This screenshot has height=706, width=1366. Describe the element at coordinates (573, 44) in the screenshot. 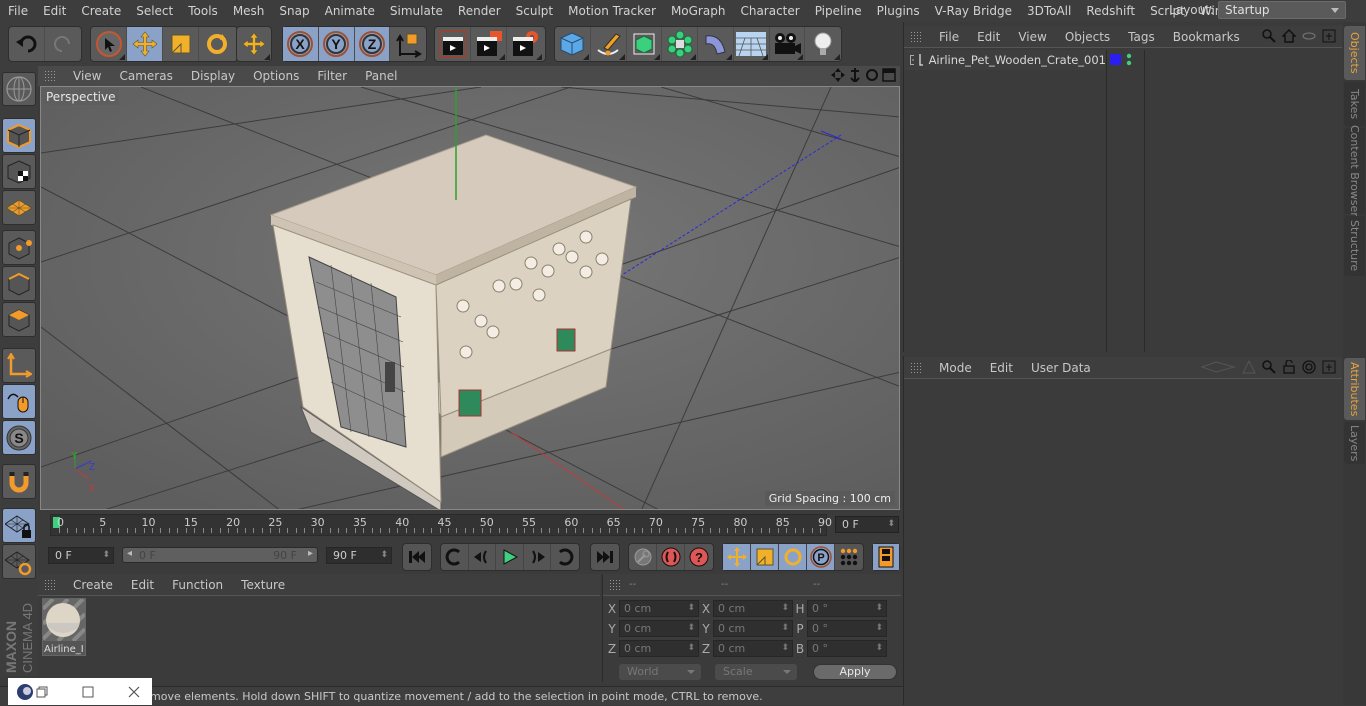

I see `cube-button` at that location.